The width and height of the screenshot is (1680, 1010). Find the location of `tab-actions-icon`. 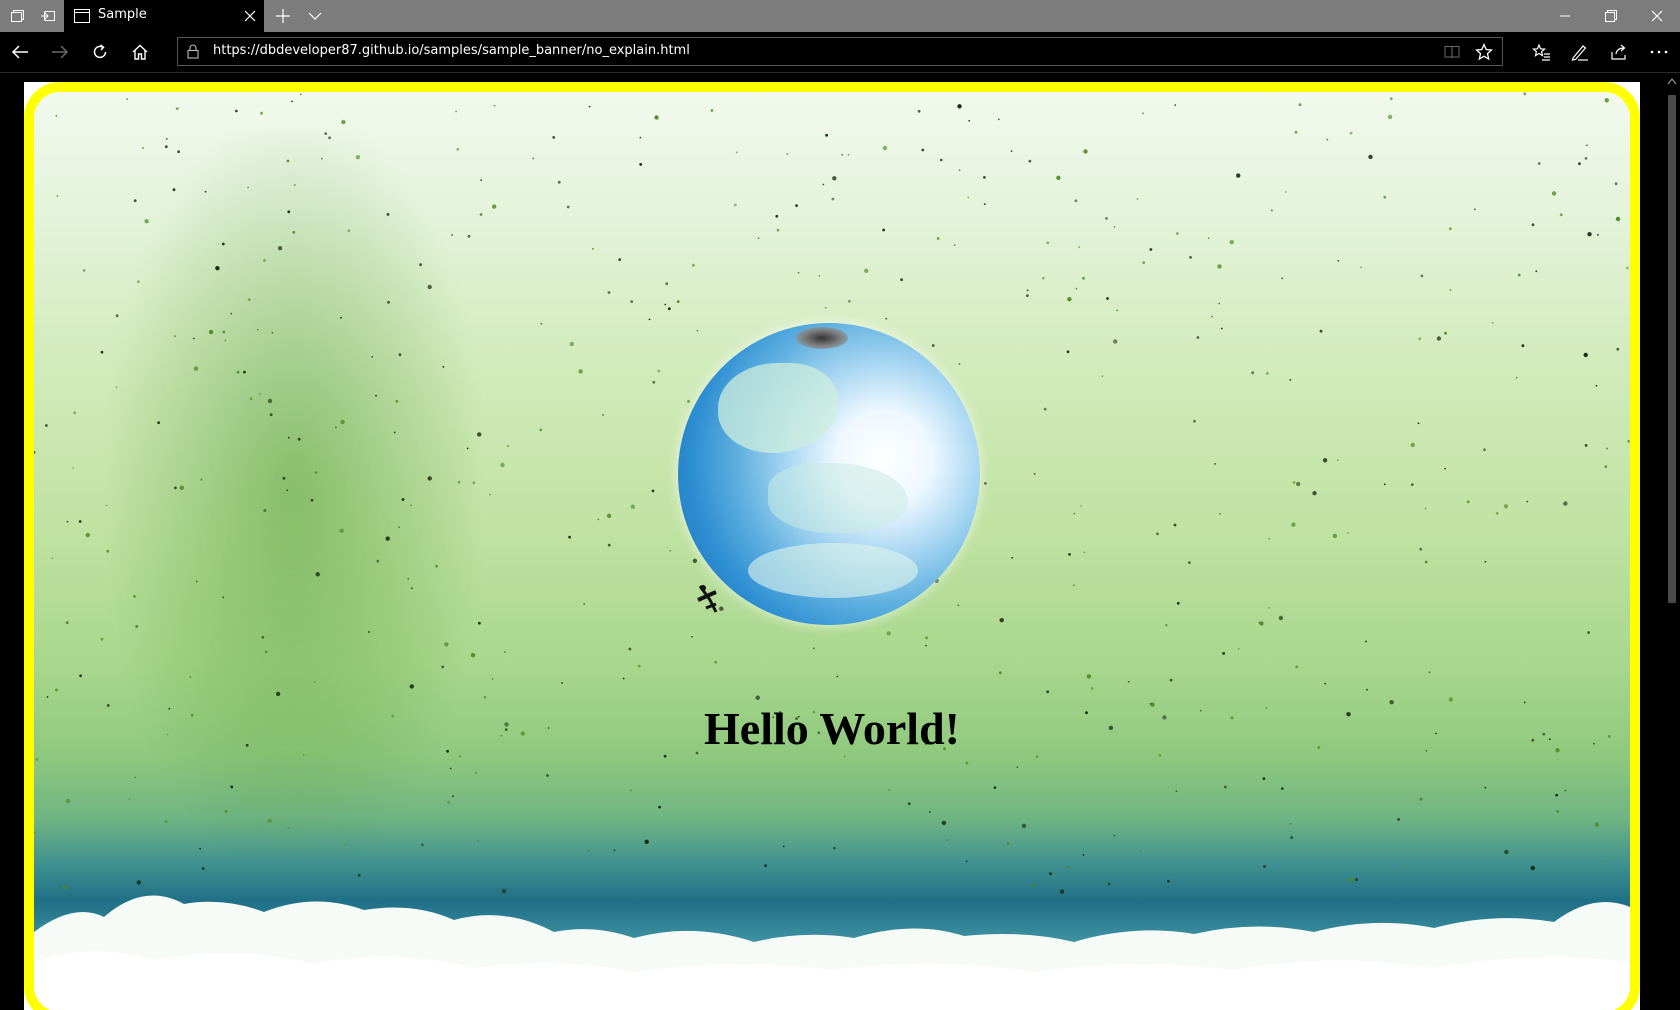

tab-actions-icon is located at coordinates (17, 16).